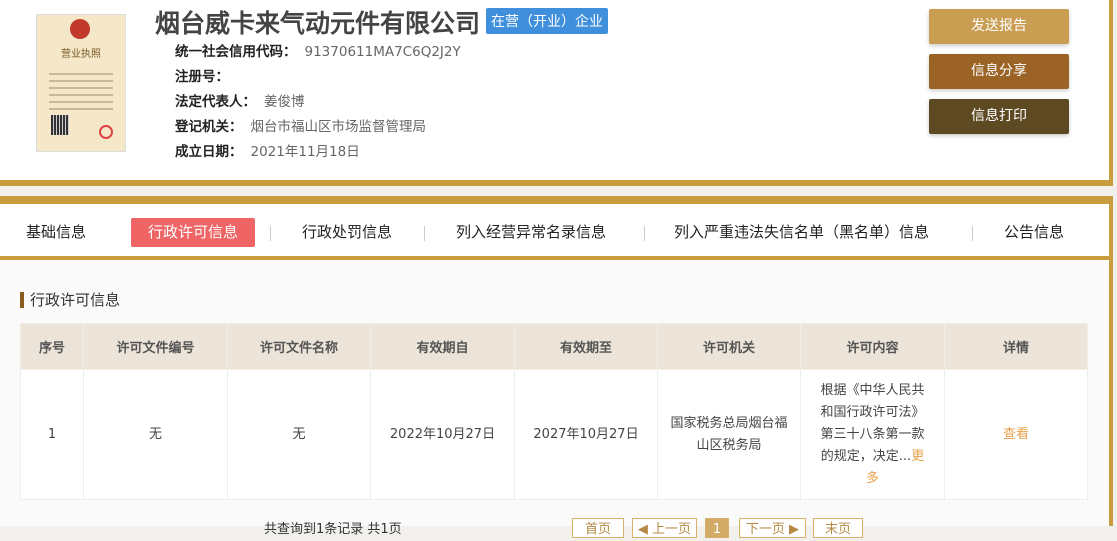 The height and width of the screenshot is (541, 1117). What do you see at coordinates (772, 528) in the screenshot?
I see `next-page-button: 下一页 ▶` at bounding box center [772, 528].